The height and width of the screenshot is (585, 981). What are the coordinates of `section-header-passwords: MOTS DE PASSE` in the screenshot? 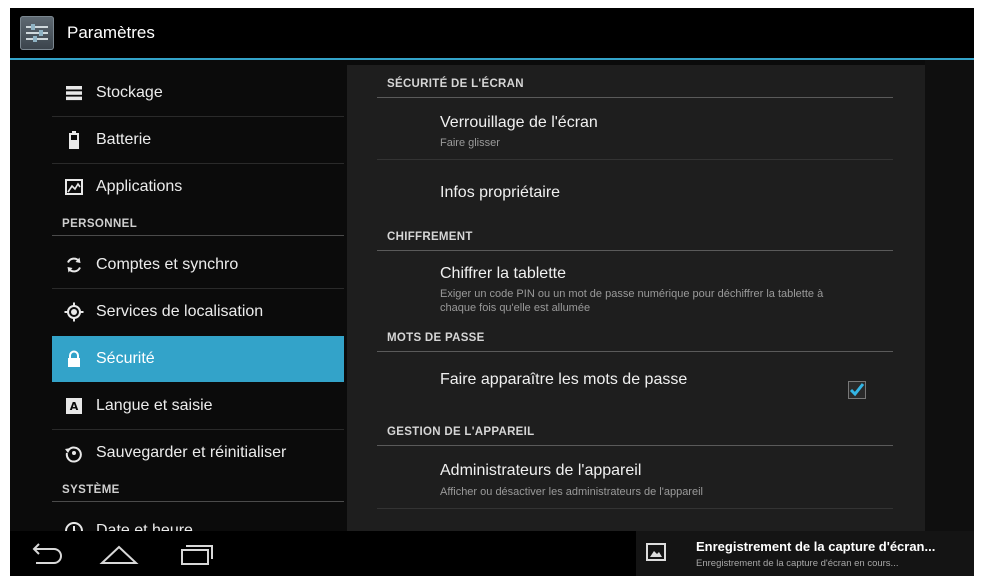 It's located at (436, 338).